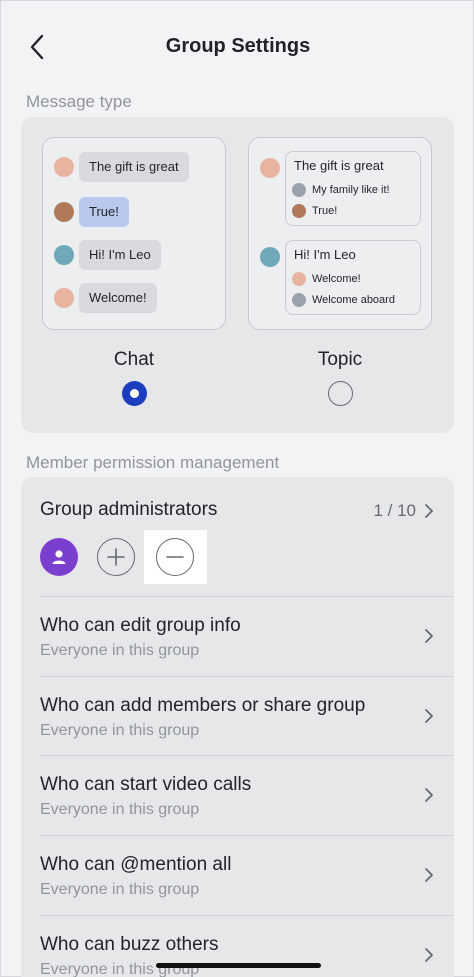  Describe the element at coordinates (339, 165) in the screenshot. I see `topic-title: The gift is great` at that location.